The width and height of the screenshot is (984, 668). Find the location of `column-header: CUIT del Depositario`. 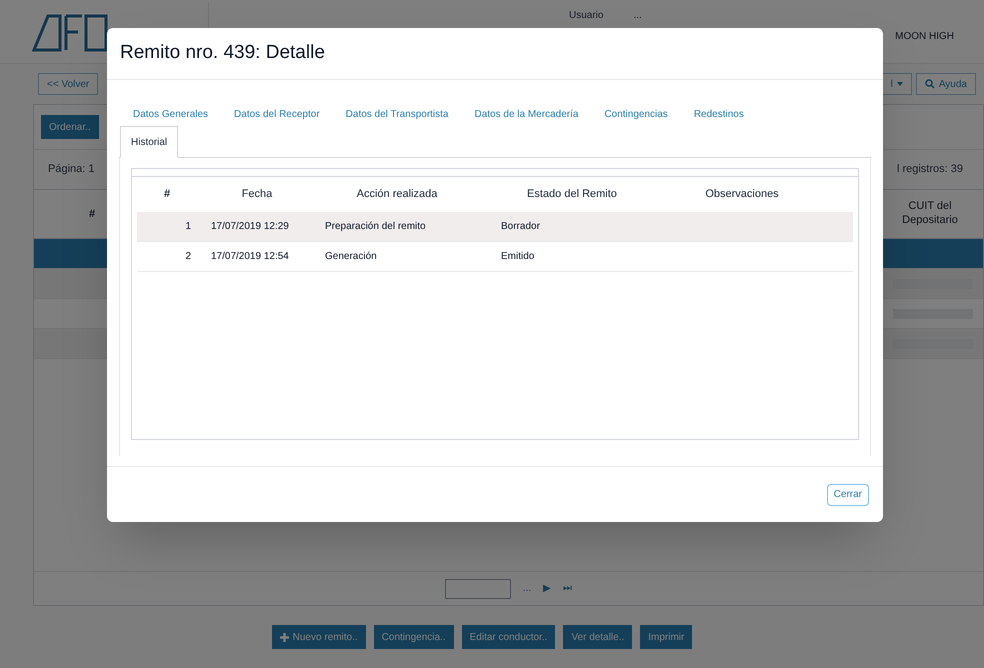

column-header: CUIT del Depositario is located at coordinates (930, 214).